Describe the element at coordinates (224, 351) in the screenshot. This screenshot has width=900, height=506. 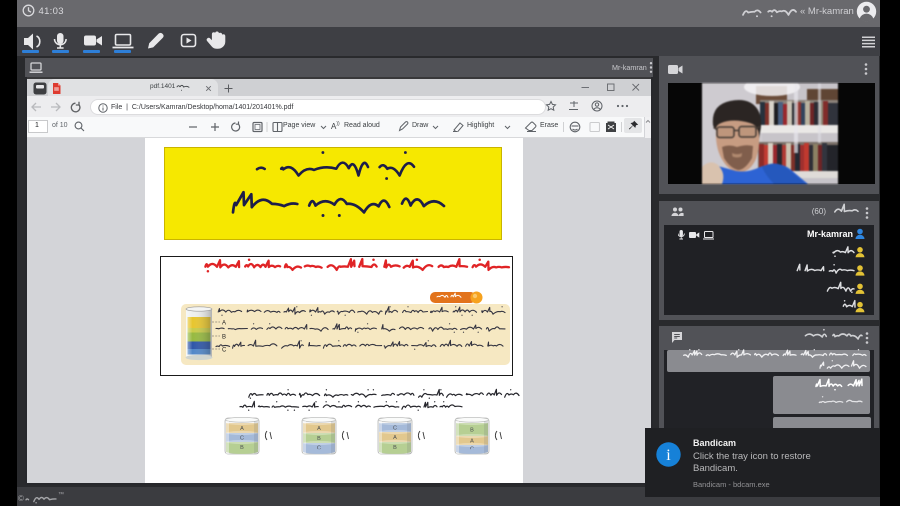
I see `svg-text: C` at that location.